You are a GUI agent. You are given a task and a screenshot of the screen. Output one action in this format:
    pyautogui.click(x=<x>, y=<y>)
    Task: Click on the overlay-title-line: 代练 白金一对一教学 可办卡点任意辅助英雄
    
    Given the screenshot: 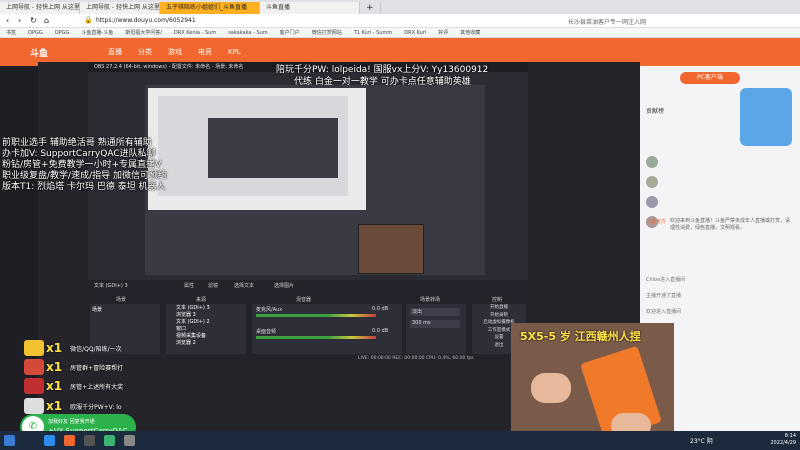 What is the action you would take?
    pyautogui.click(x=382, y=82)
    